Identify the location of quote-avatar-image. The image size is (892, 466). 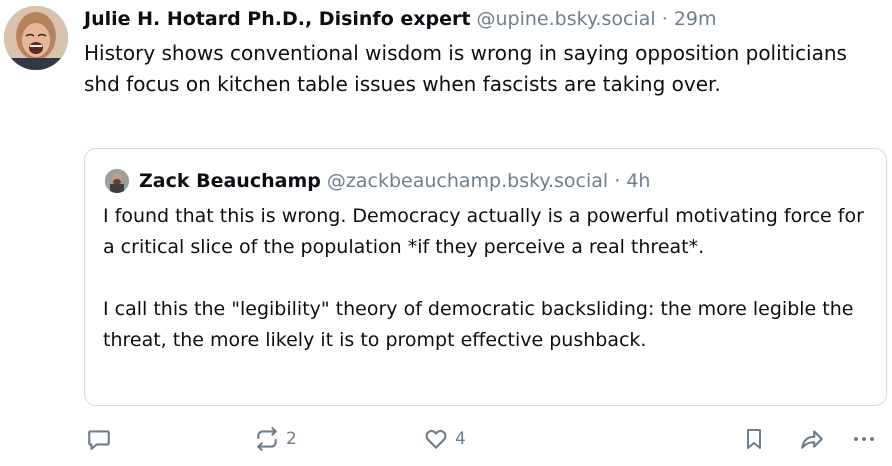
(117, 181).